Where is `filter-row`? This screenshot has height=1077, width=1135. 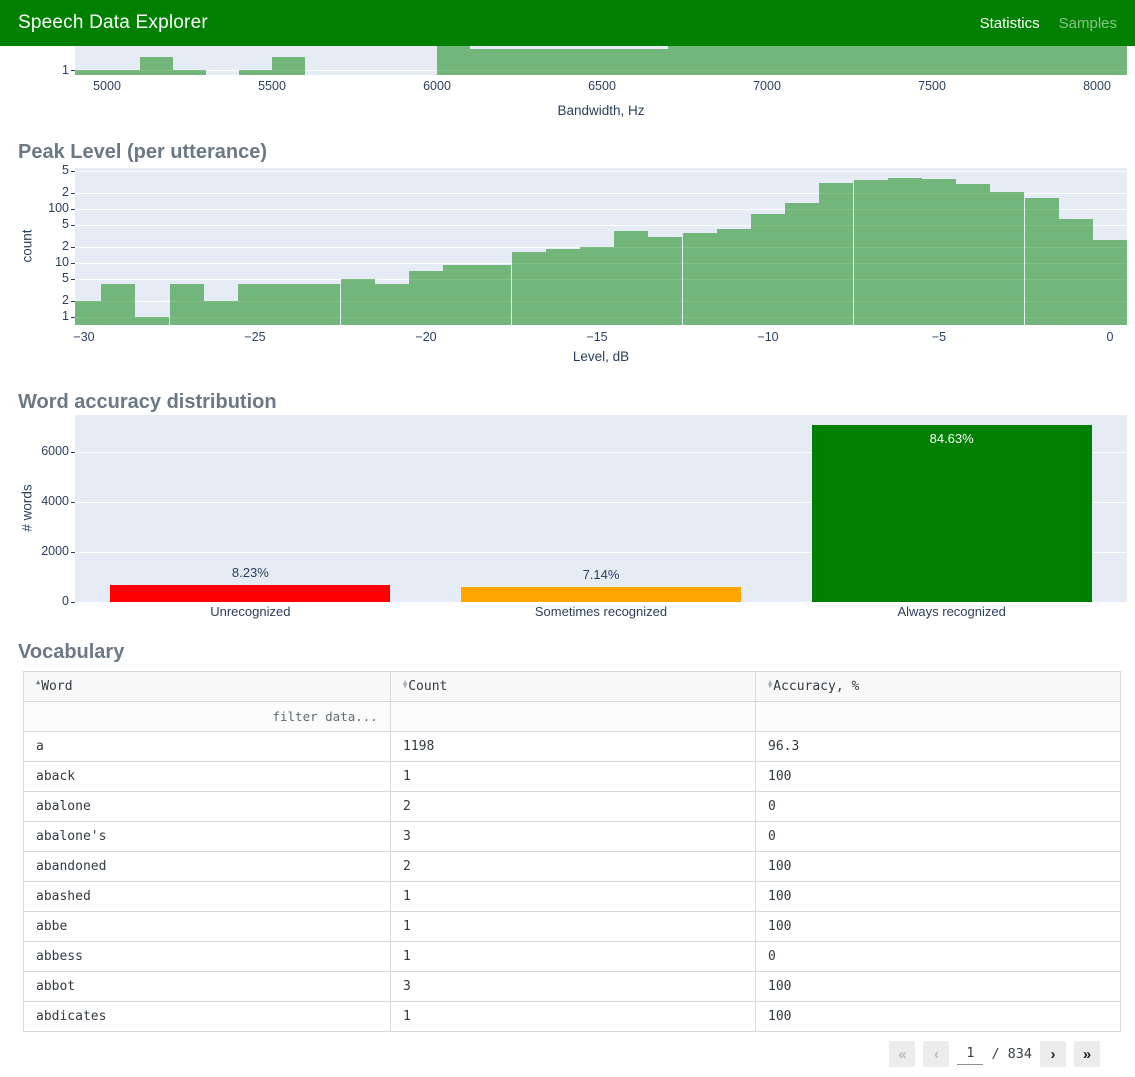 filter-row is located at coordinates (572, 716).